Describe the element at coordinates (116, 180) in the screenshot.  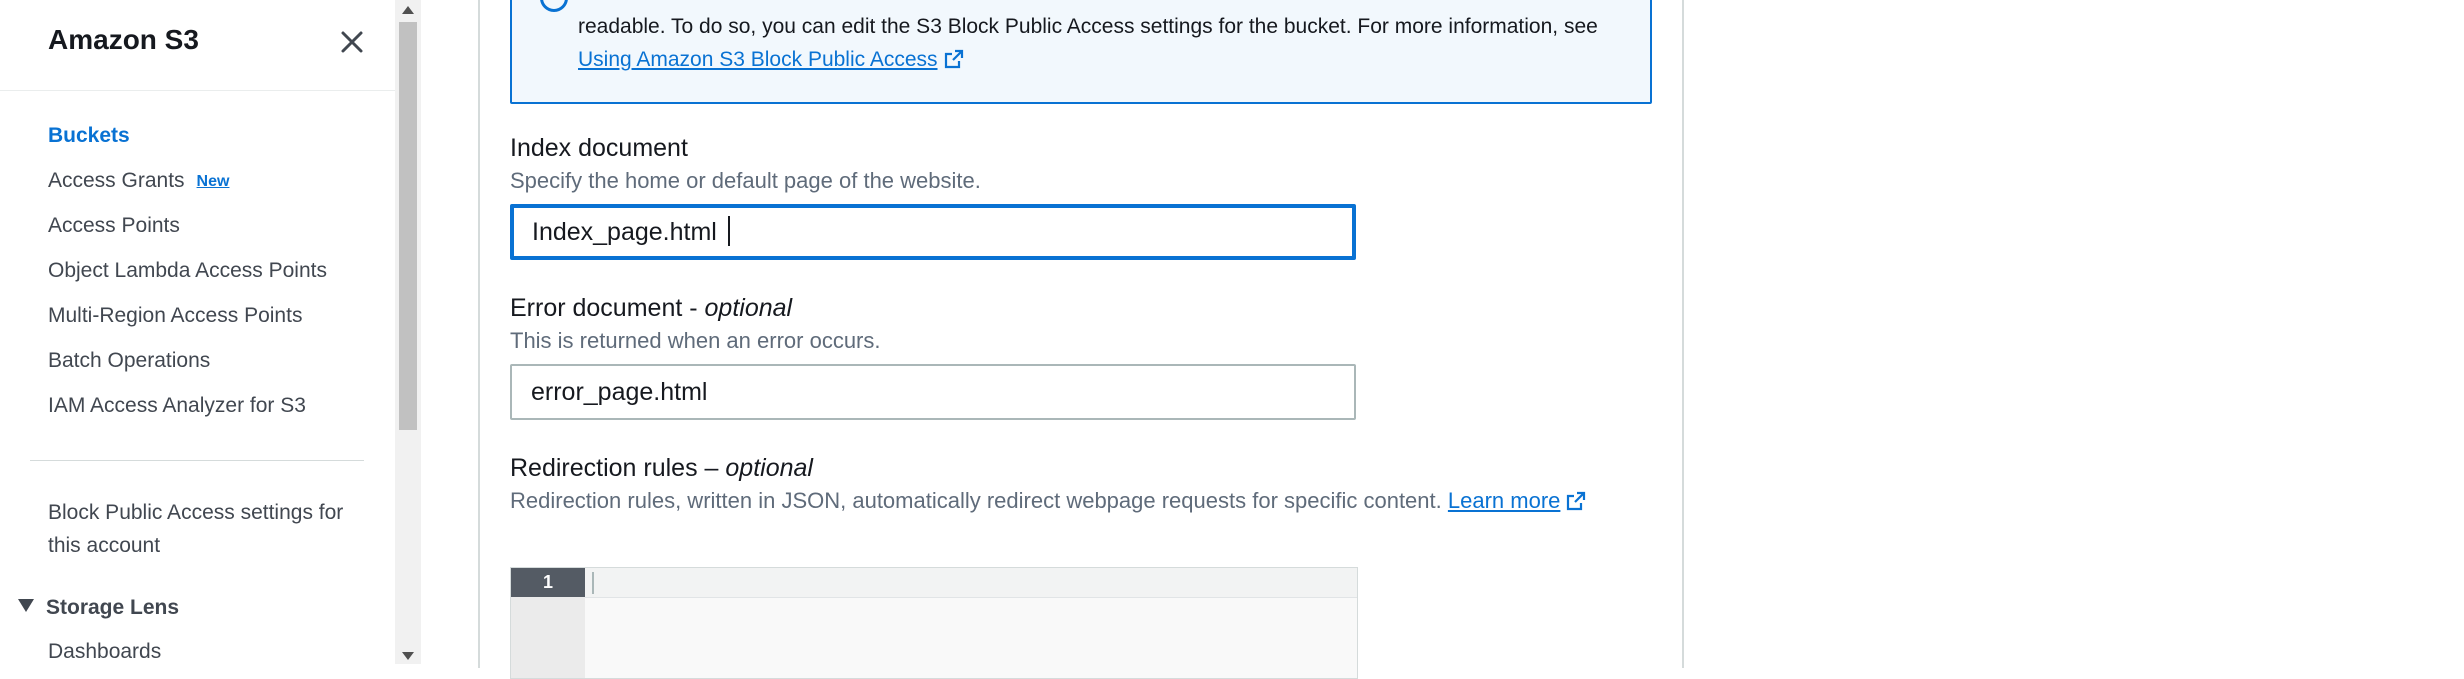
I see `sidebar-item-label: Access Grants` at that location.